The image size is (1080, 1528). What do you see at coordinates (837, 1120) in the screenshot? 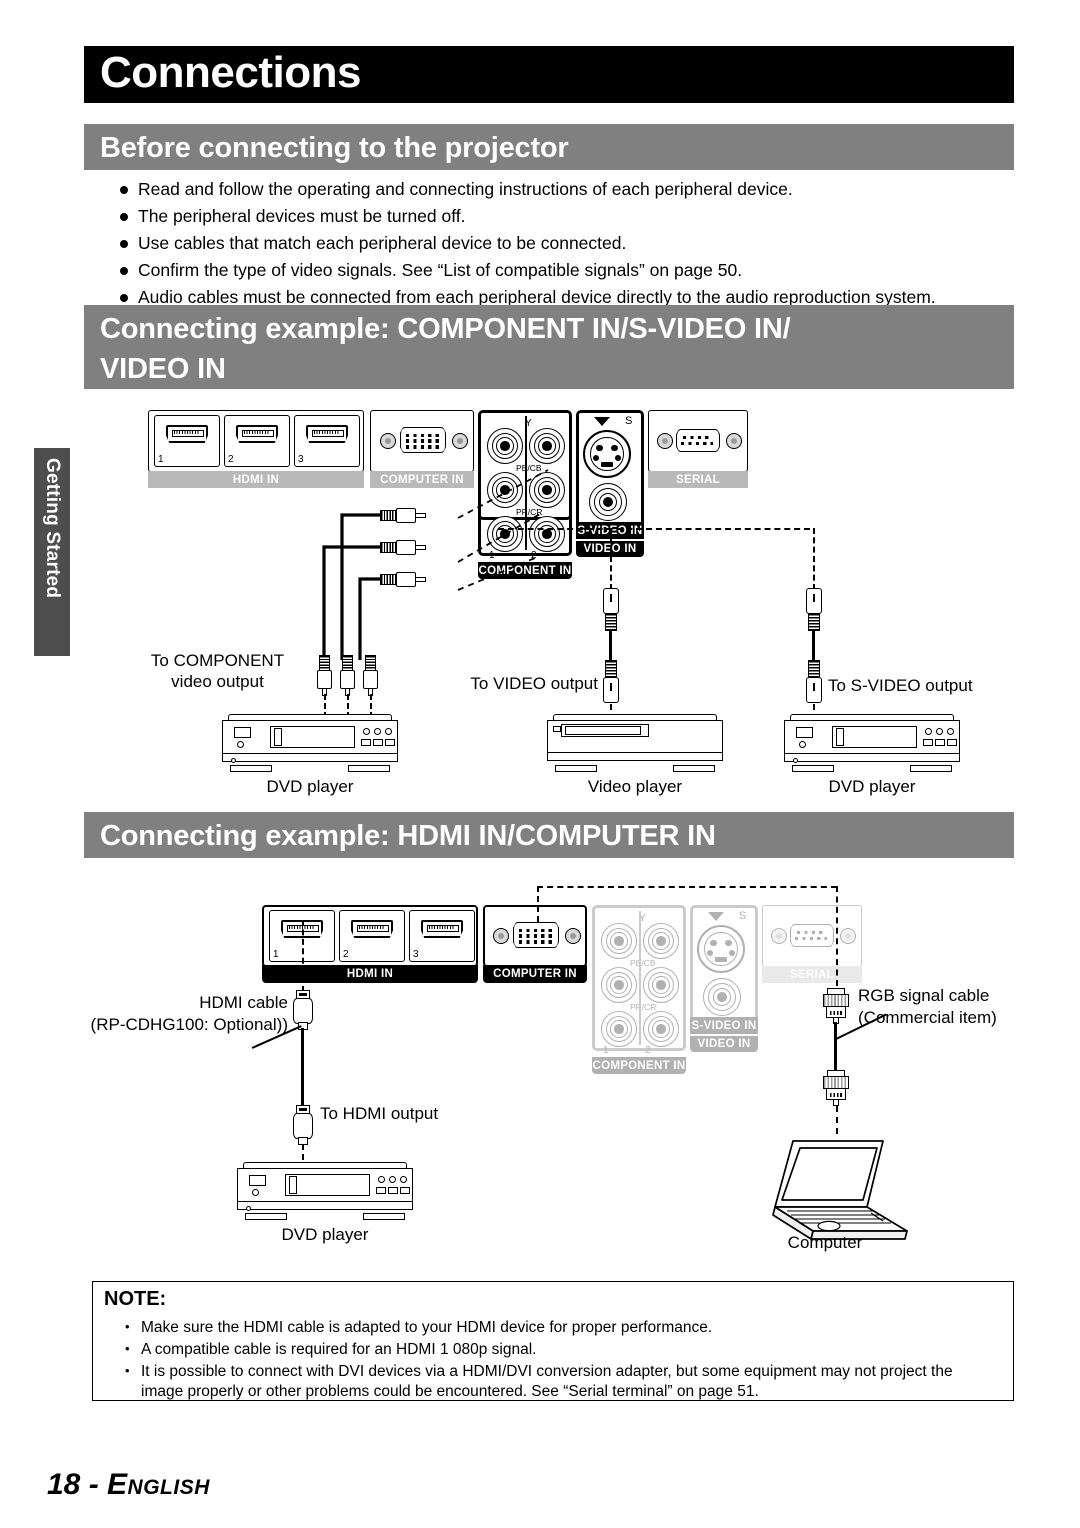
I see `rgb-plug-dash` at bounding box center [837, 1120].